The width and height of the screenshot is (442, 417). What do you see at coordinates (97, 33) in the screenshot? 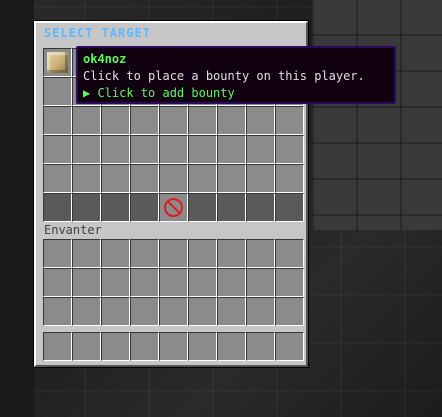
I see `window-title: SELECT TARGET` at bounding box center [97, 33].